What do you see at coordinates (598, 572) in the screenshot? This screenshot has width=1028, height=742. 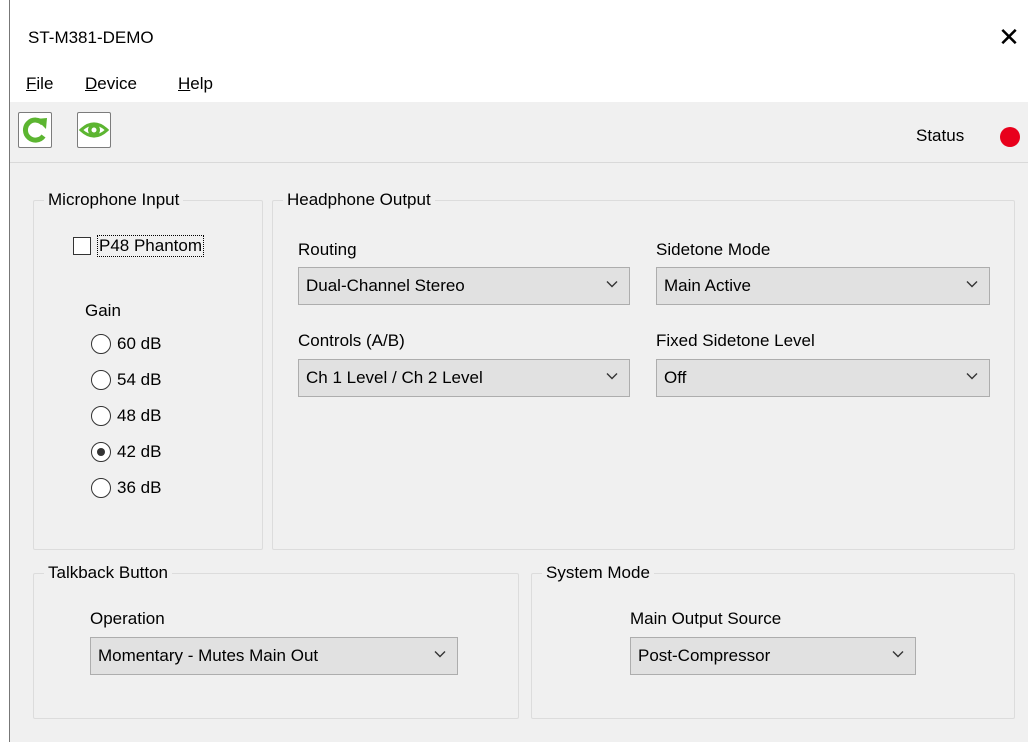 I see `system-mode-legend: System Mode` at bounding box center [598, 572].